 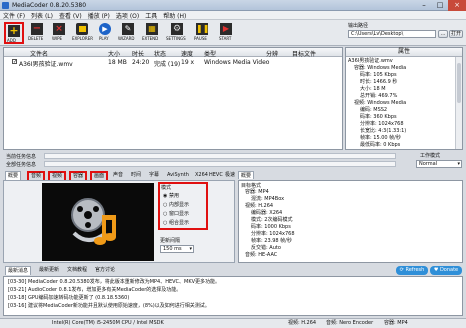 I want to click on toolbar-pause: ❚❚ PAUSE, so click(x=202, y=33).